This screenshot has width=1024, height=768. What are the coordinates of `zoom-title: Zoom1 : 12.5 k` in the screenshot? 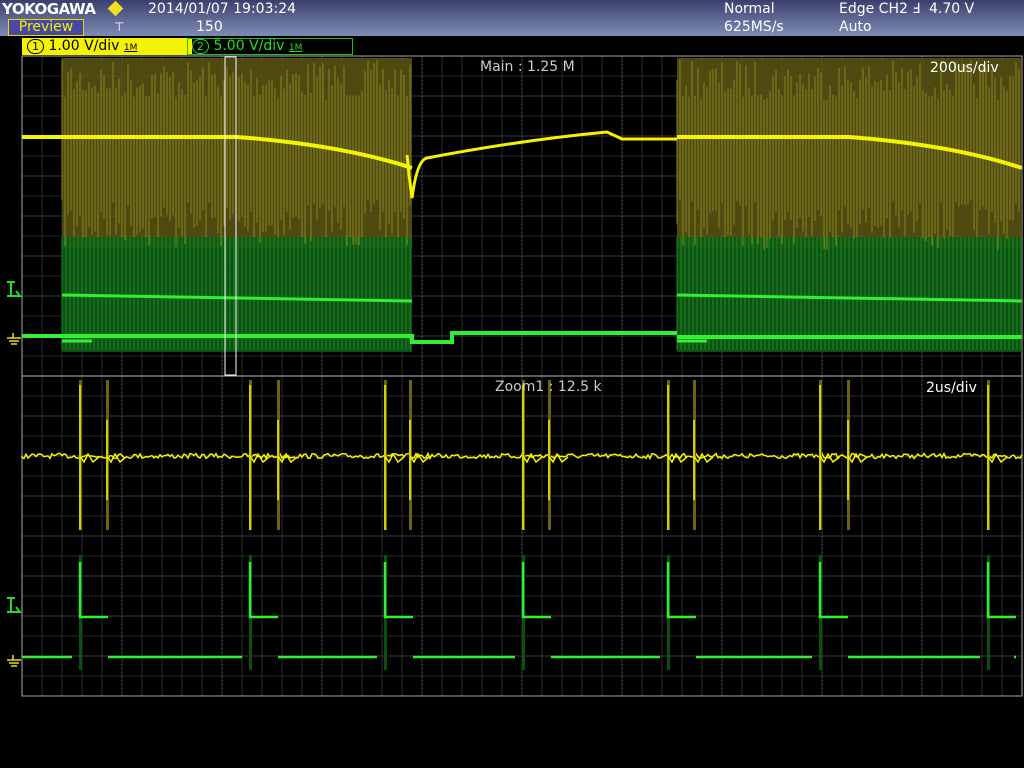 It's located at (548, 387).